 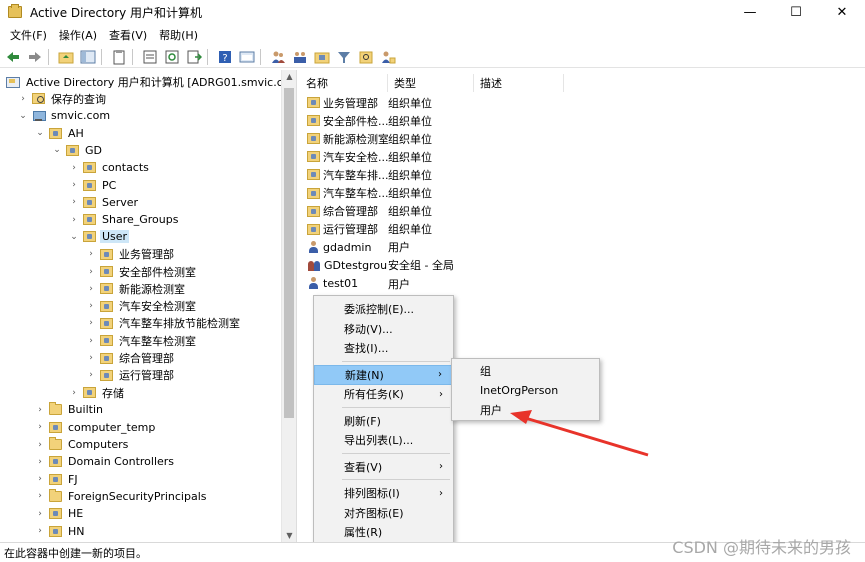 What do you see at coordinates (383, 394) in the screenshot?
I see `context-menu-item: 所有任务(K) ›` at bounding box center [383, 394].